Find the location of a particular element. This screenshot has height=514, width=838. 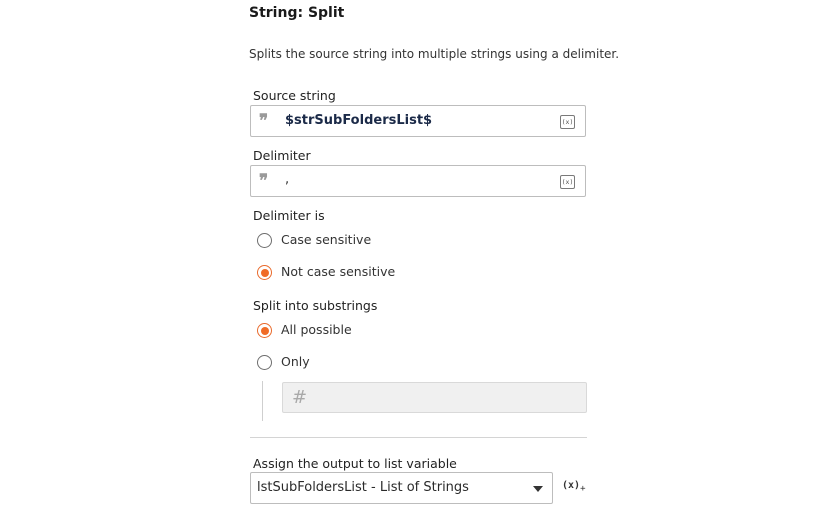

radio-label: Only is located at coordinates (295, 361).